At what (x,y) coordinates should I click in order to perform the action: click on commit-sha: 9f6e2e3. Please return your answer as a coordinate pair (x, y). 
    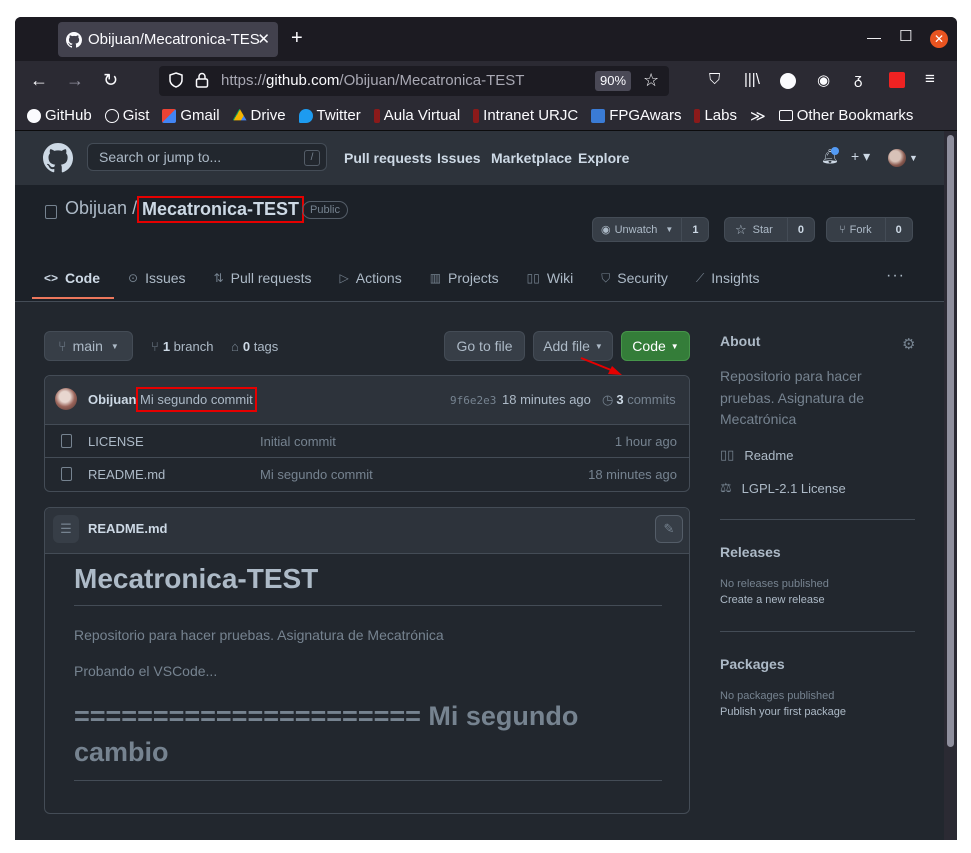
    Looking at the image, I should click on (473, 400).